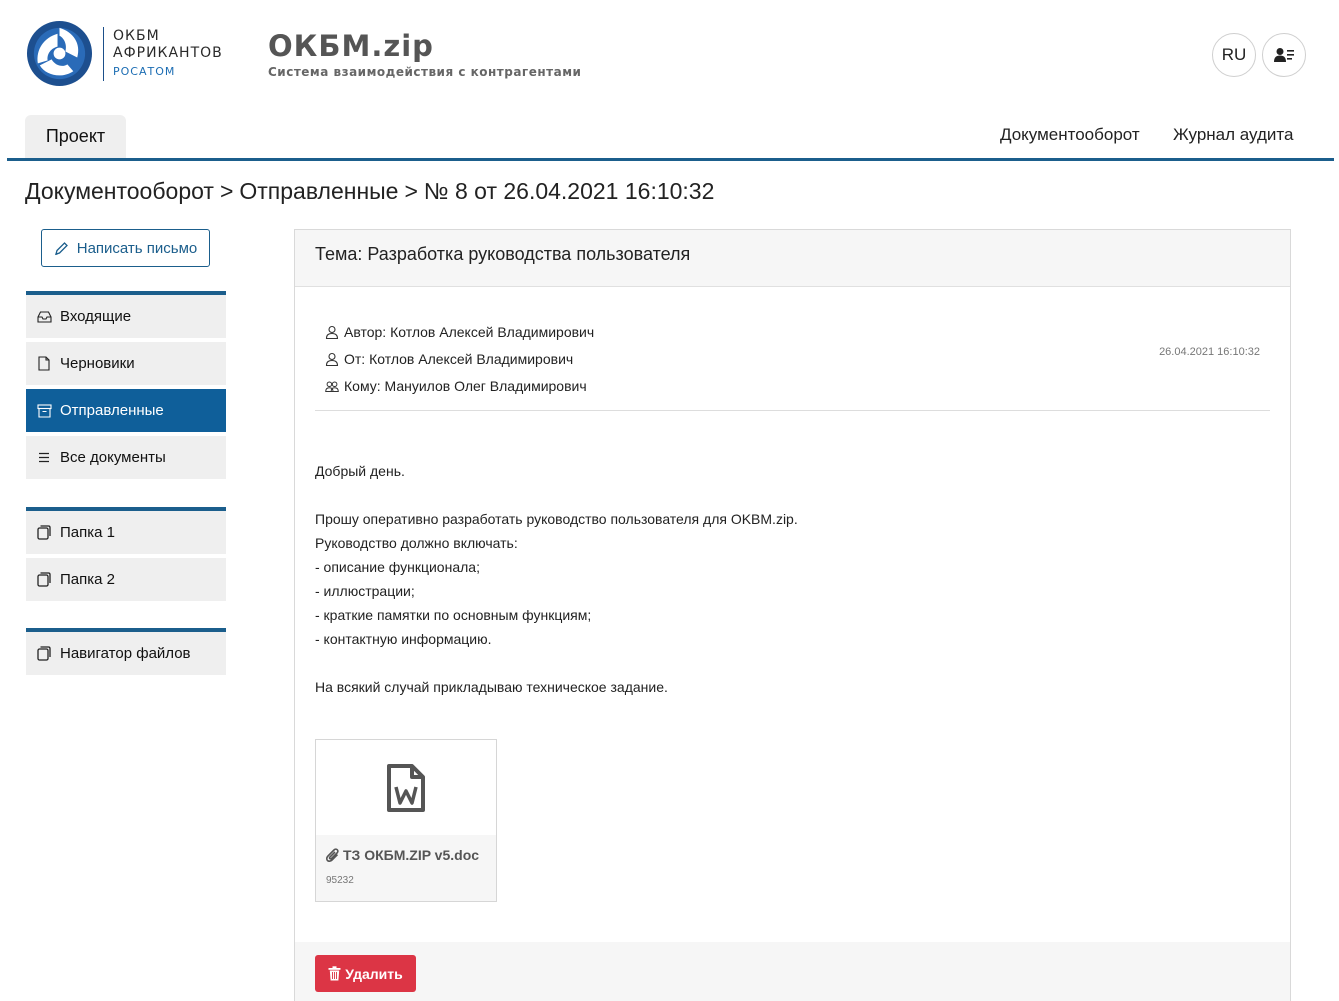 Image resolution: width=1339 pixels, height=1001 pixels. Describe the element at coordinates (119, 191) in the screenshot. I see `breadcrumb-docflow: Документооборот` at that location.